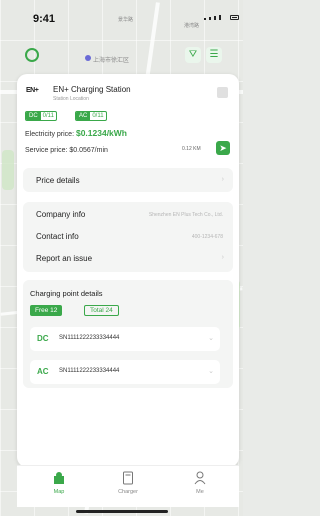 This screenshot has height=516, width=320. What do you see at coordinates (66, 293) in the screenshot?
I see `charging-point-title: Charging point details` at bounding box center [66, 293].